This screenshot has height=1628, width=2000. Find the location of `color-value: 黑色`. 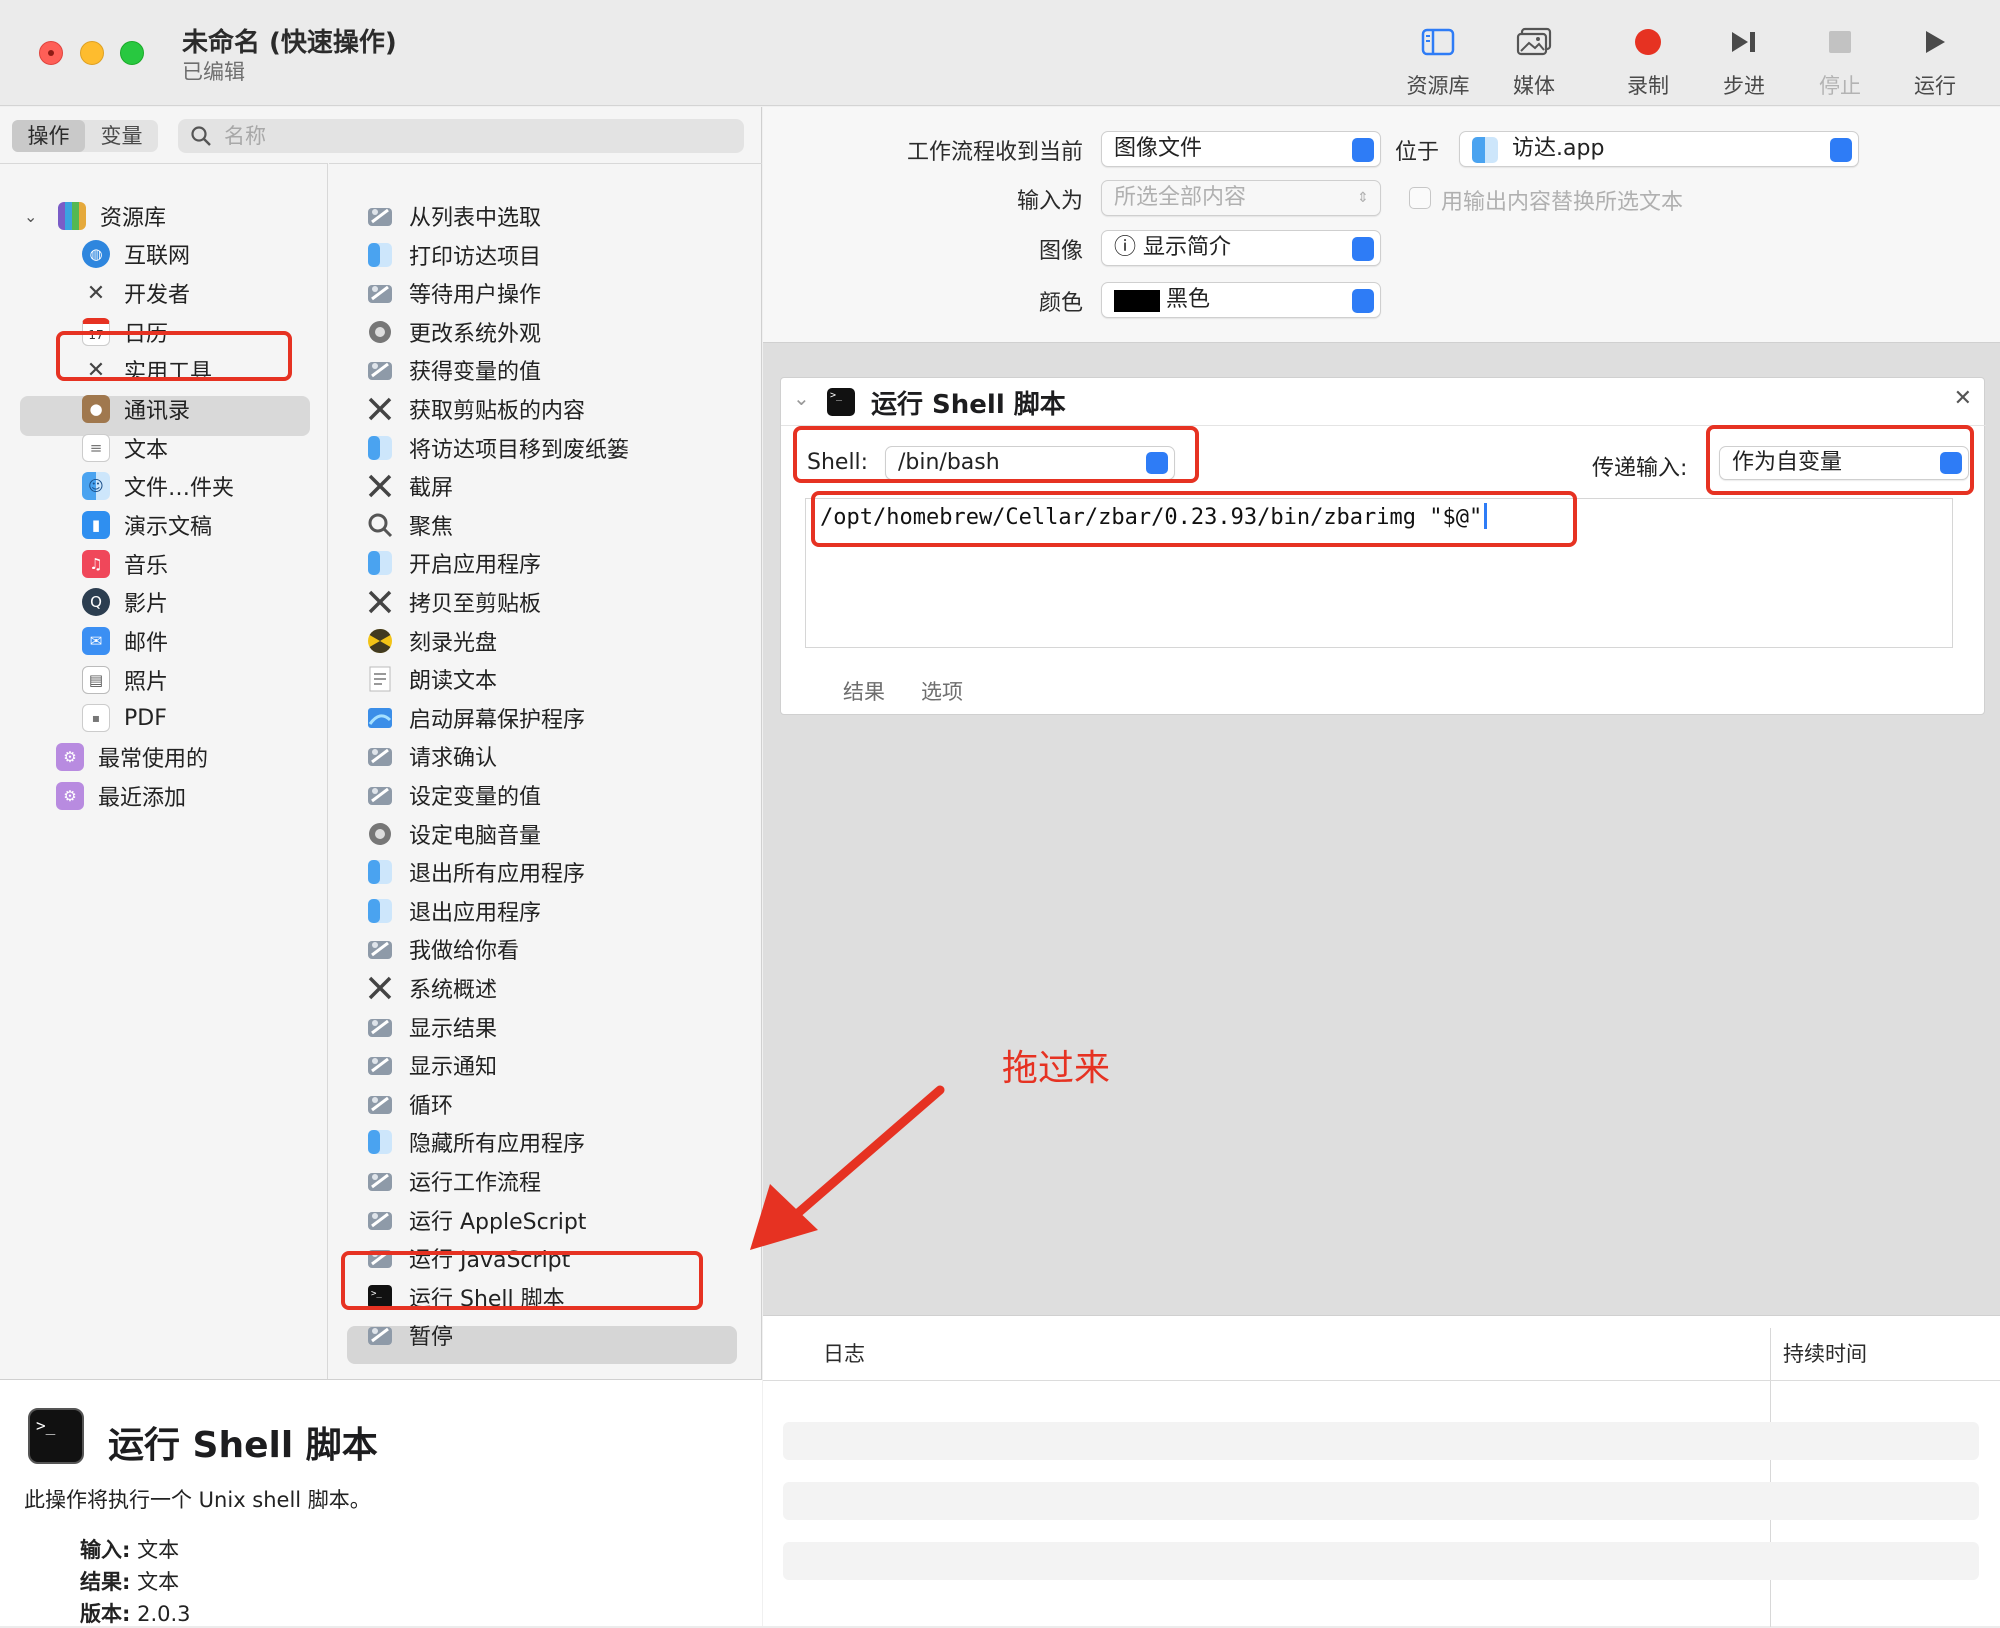

color-value: 黑色 is located at coordinates (1188, 299).